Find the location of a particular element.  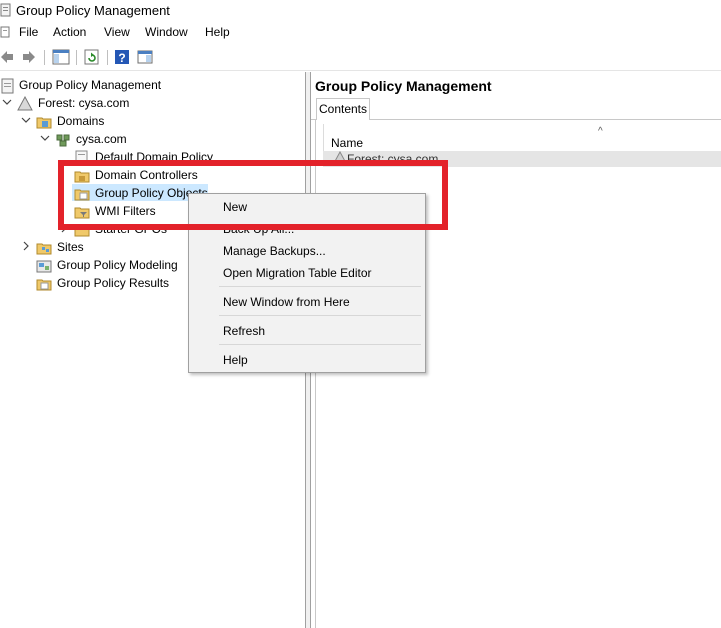

wmi-folder-icon is located at coordinates (82, 213).